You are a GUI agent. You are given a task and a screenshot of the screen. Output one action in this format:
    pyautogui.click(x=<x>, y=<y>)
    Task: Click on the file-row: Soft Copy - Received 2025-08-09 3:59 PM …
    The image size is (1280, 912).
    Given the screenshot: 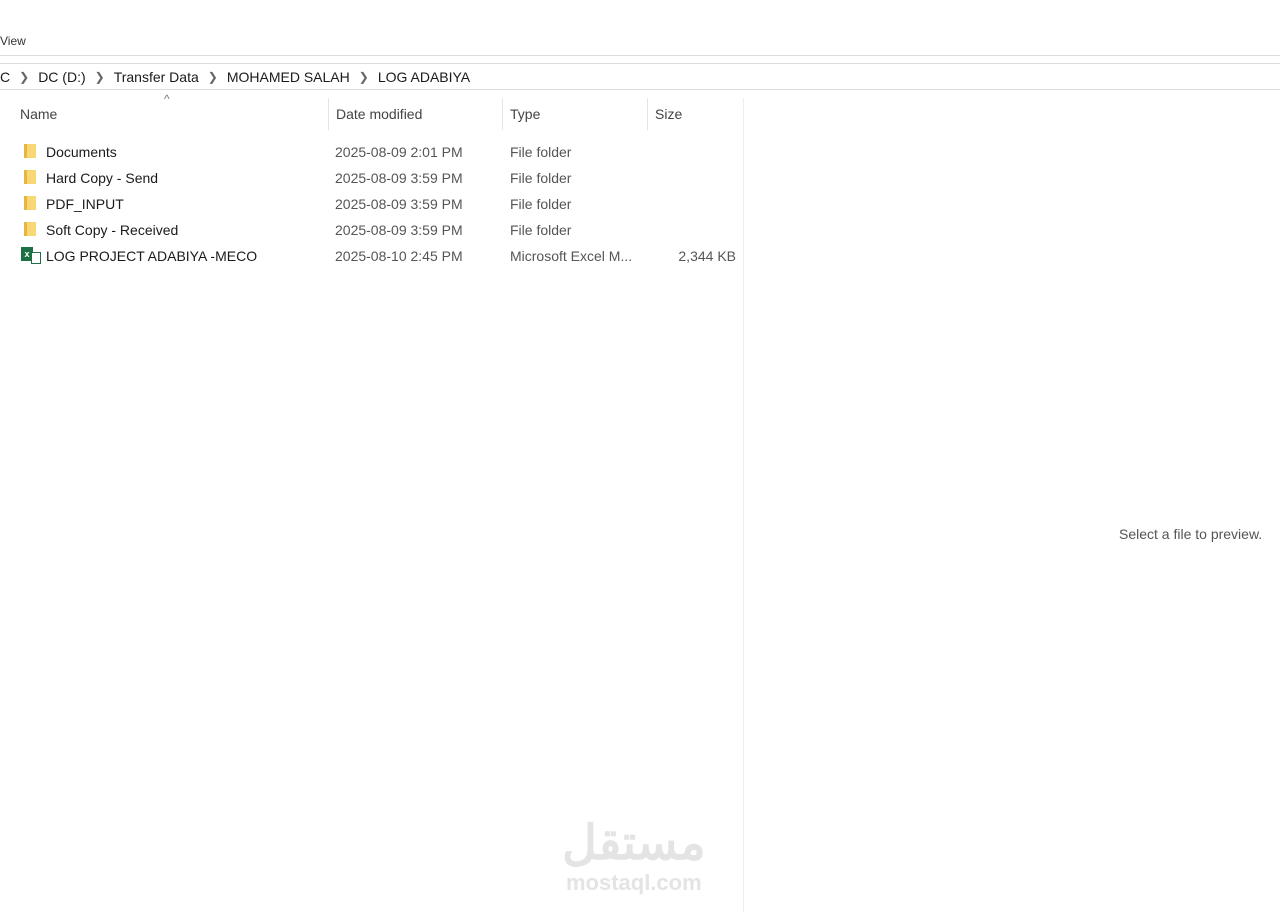 What is the action you would take?
    pyautogui.click(x=372, y=230)
    